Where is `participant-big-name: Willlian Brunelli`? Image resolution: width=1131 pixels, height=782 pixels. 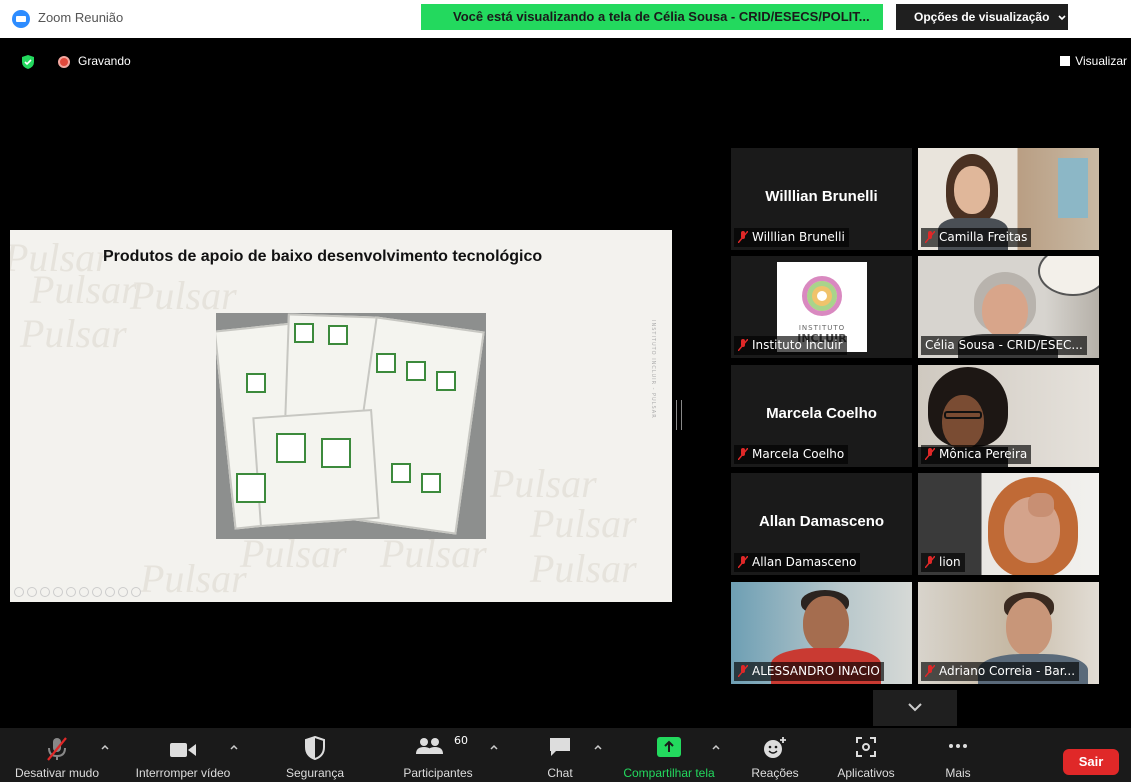
participant-big-name: Willlian Brunelli is located at coordinates (821, 196).